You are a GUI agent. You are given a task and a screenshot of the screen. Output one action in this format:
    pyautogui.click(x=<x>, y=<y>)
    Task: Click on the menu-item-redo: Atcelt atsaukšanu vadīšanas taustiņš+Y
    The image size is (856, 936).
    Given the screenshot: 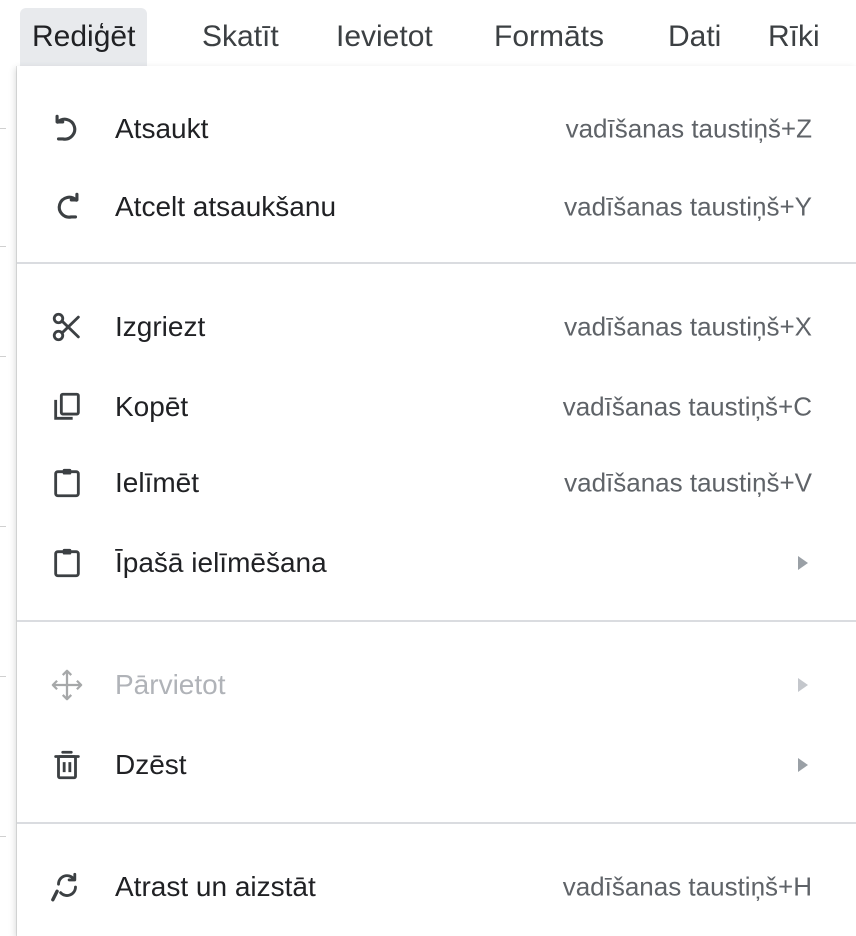 What is the action you would take?
    pyautogui.click(x=436, y=207)
    